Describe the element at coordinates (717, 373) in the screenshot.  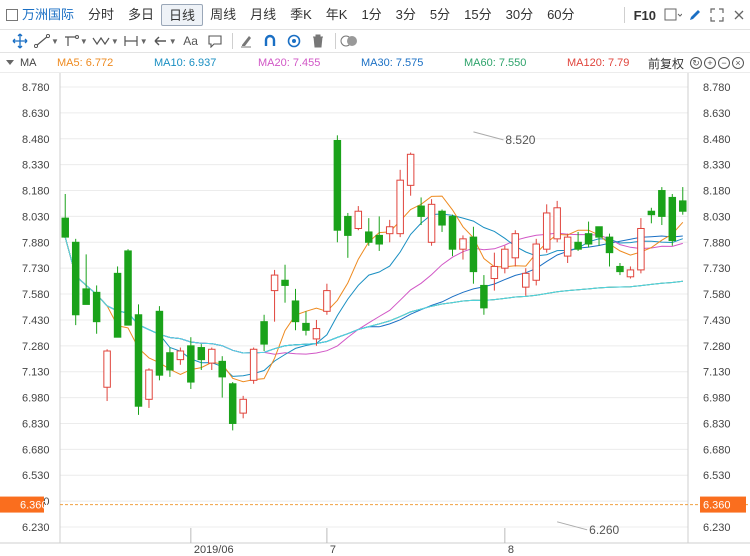
I see `y-tick-label-right: 7.130` at that location.